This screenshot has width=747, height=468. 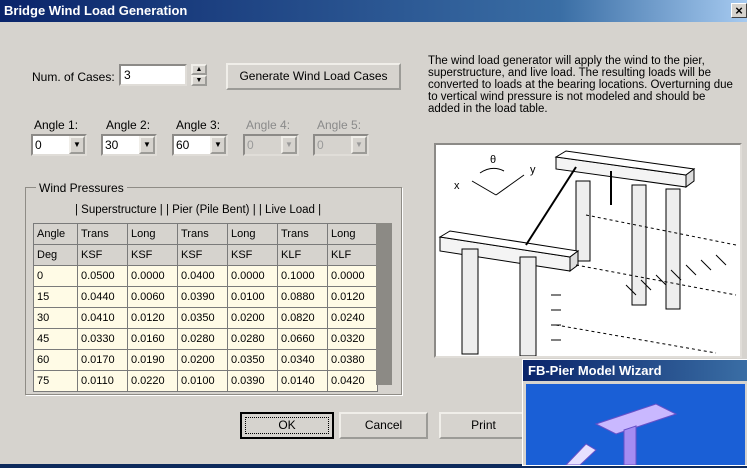 What do you see at coordinates (102, 360) in the screenshot?
I see `pressure-cell: 0.0170` at bounding box center [102, 360].